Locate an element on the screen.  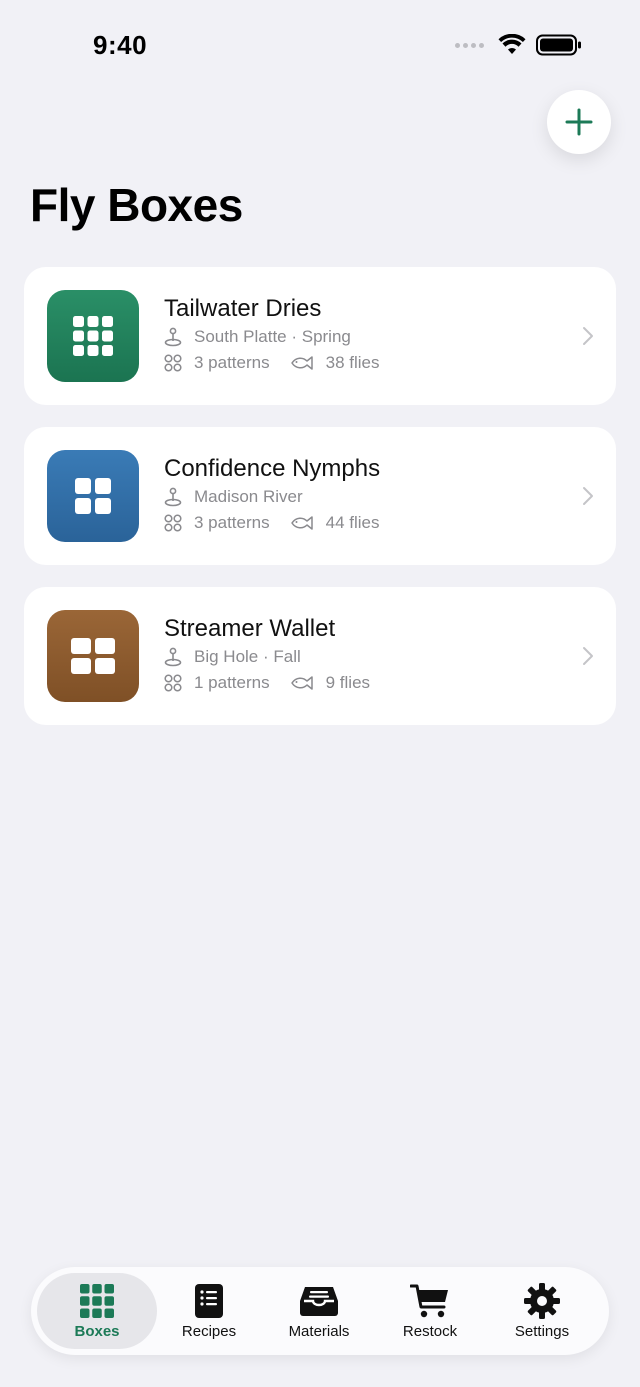
tab-boxes: Boxes is located at coordinates (97, 1311).